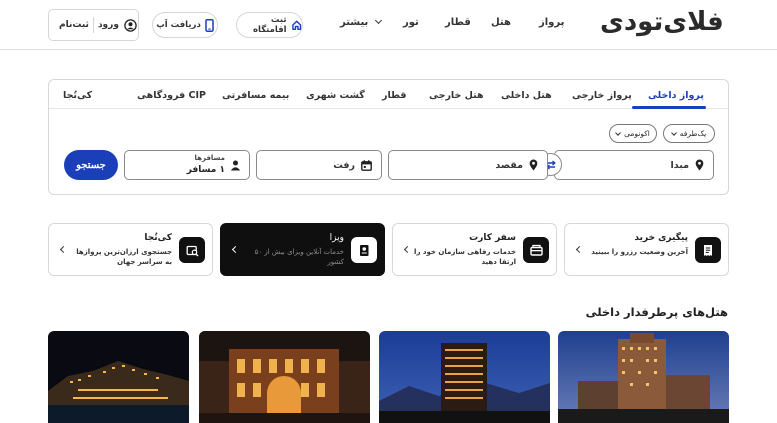  What do you see at coordinates (662, 22) in the screenshot?
I see `site-logo: فلای‌تودی` at bounding box center [662, 22].